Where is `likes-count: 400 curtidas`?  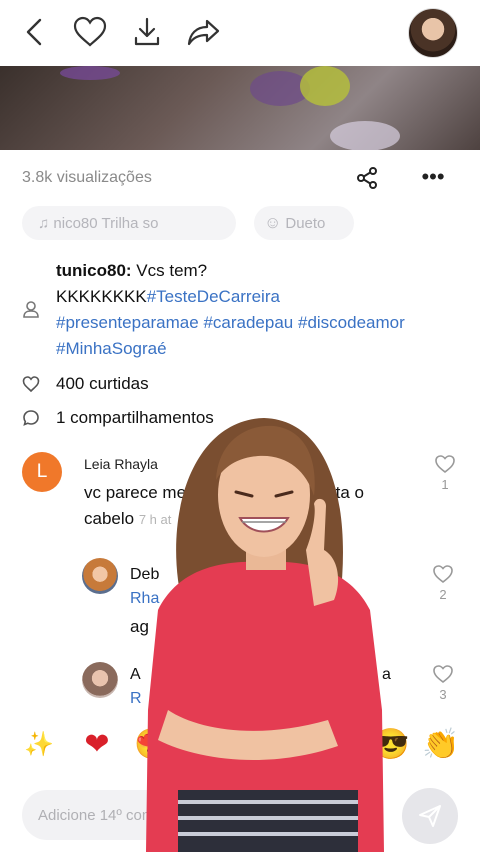
likes-count: 400 curtidas is located at coordinates (102, 383).